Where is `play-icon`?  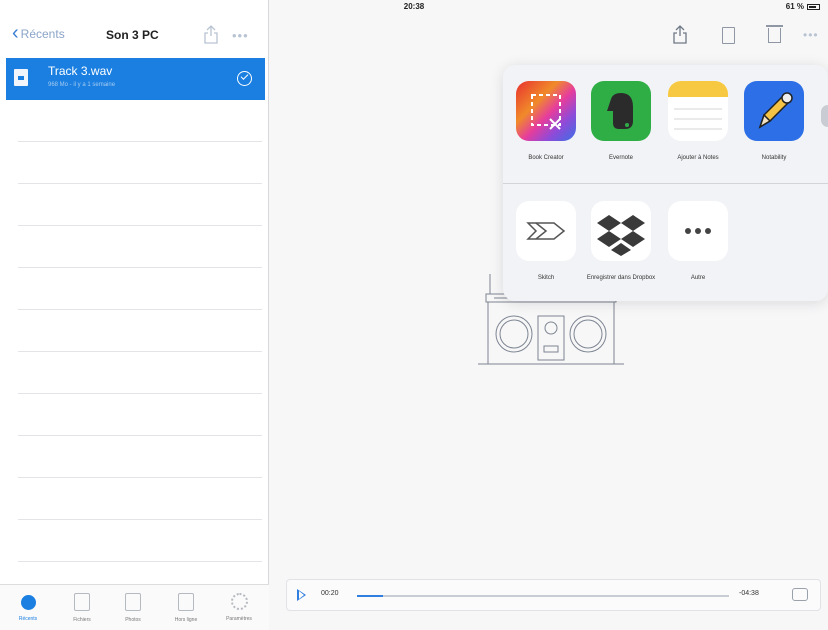 play-icon is located at coordinates (301, 595).